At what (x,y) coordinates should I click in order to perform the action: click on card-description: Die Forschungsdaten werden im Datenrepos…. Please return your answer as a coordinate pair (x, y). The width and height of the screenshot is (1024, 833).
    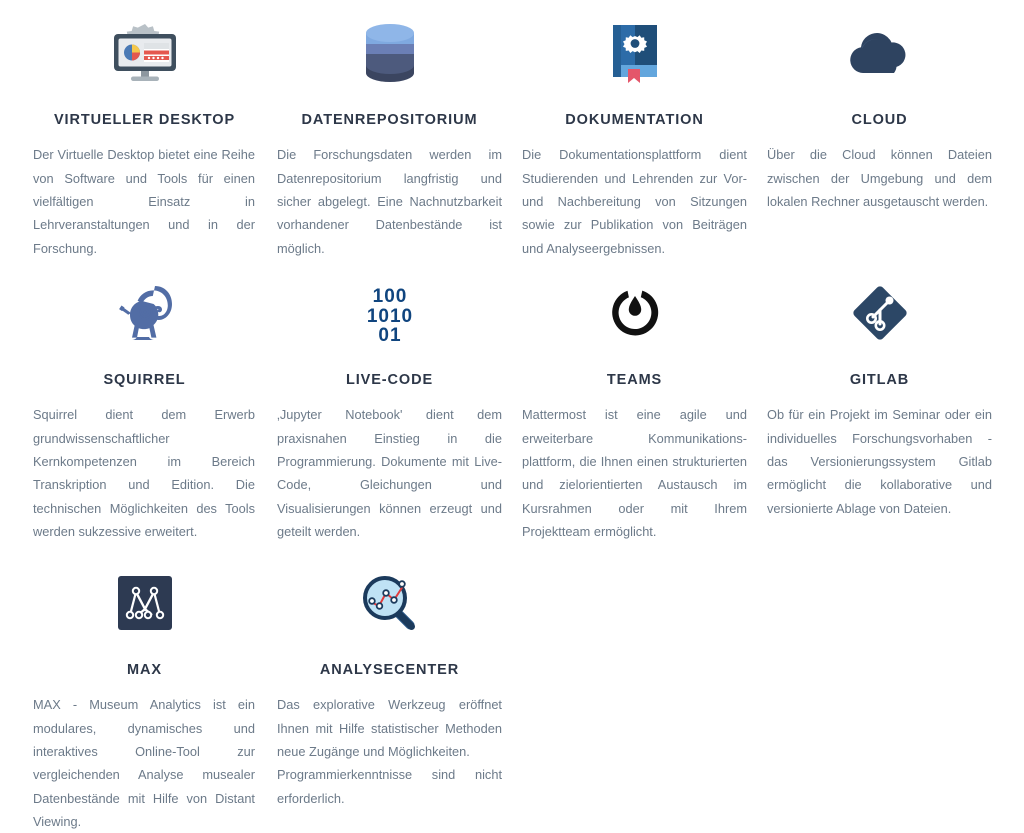
    Looking at the image, I should click on (389, 201).